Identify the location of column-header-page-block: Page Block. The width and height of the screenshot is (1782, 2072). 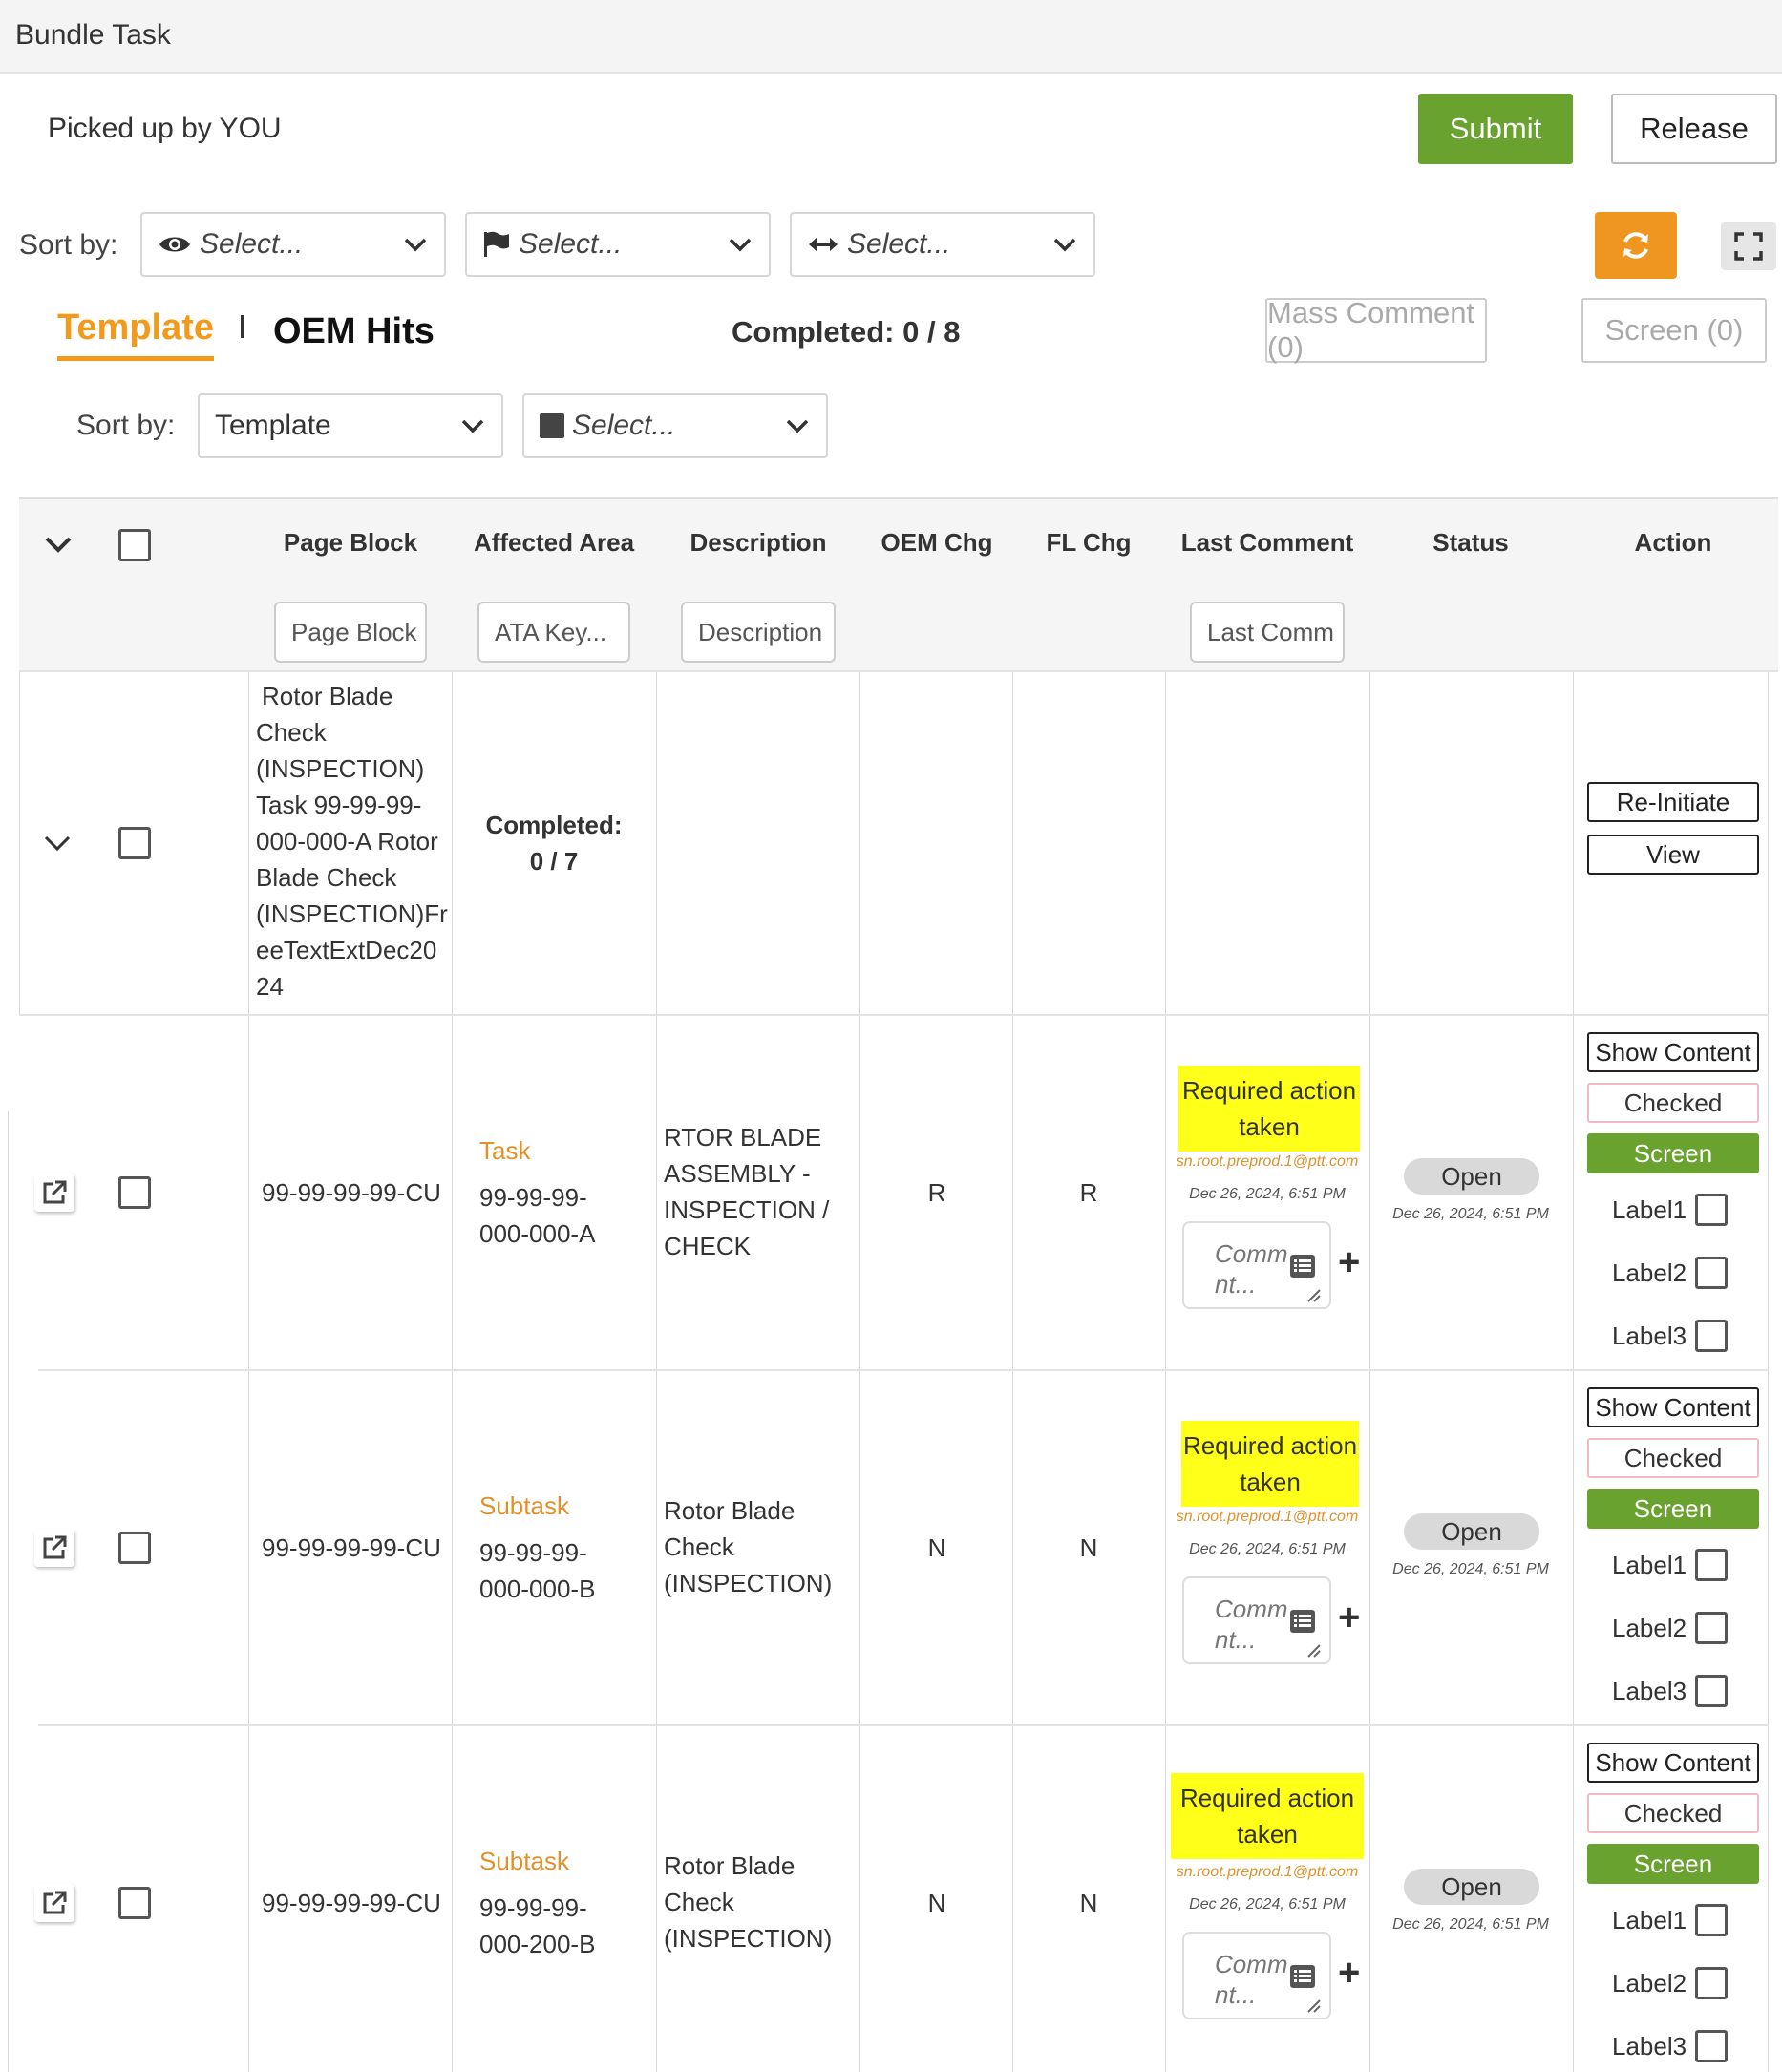
(350, 543).